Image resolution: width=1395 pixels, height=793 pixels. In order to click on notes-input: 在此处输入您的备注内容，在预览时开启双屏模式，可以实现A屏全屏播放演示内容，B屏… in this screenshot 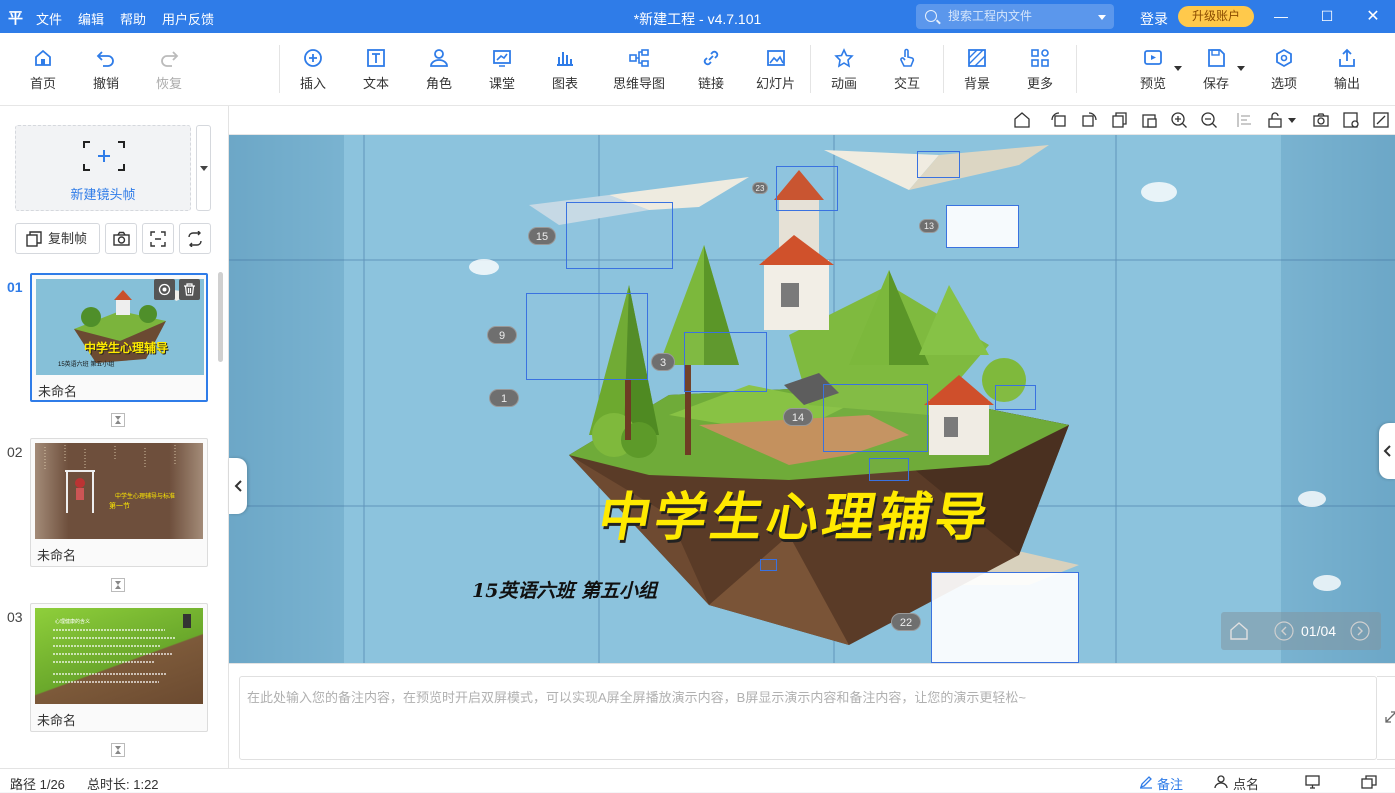, I will do `click(808, 718)`.